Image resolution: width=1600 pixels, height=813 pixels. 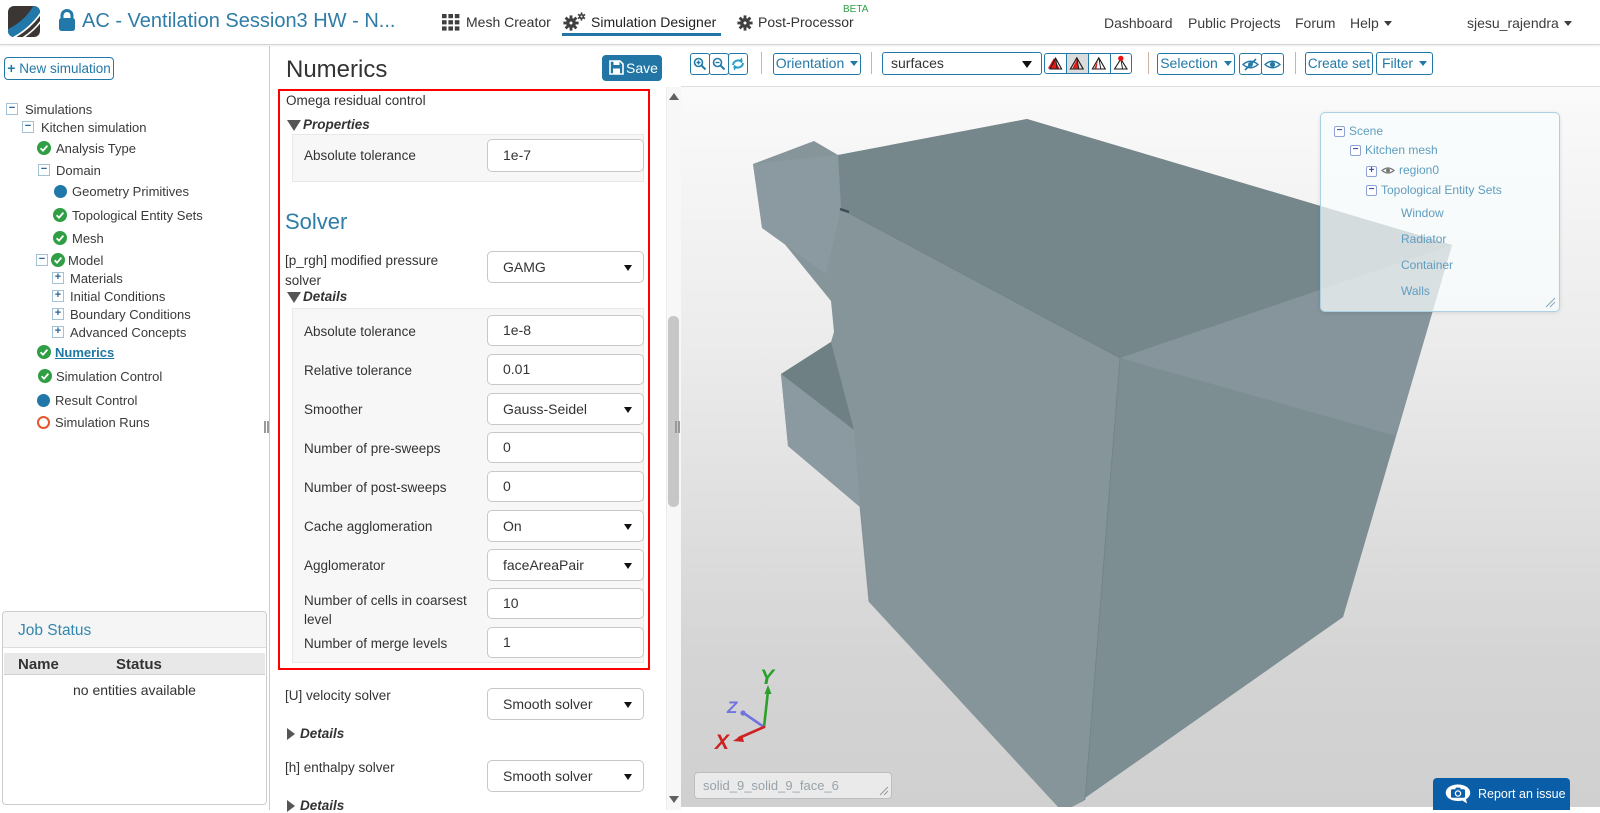 What do you see at coordinates (732, 707) in the screenshot?
I see `svg-text: Z` at bounding box center [732, 707].